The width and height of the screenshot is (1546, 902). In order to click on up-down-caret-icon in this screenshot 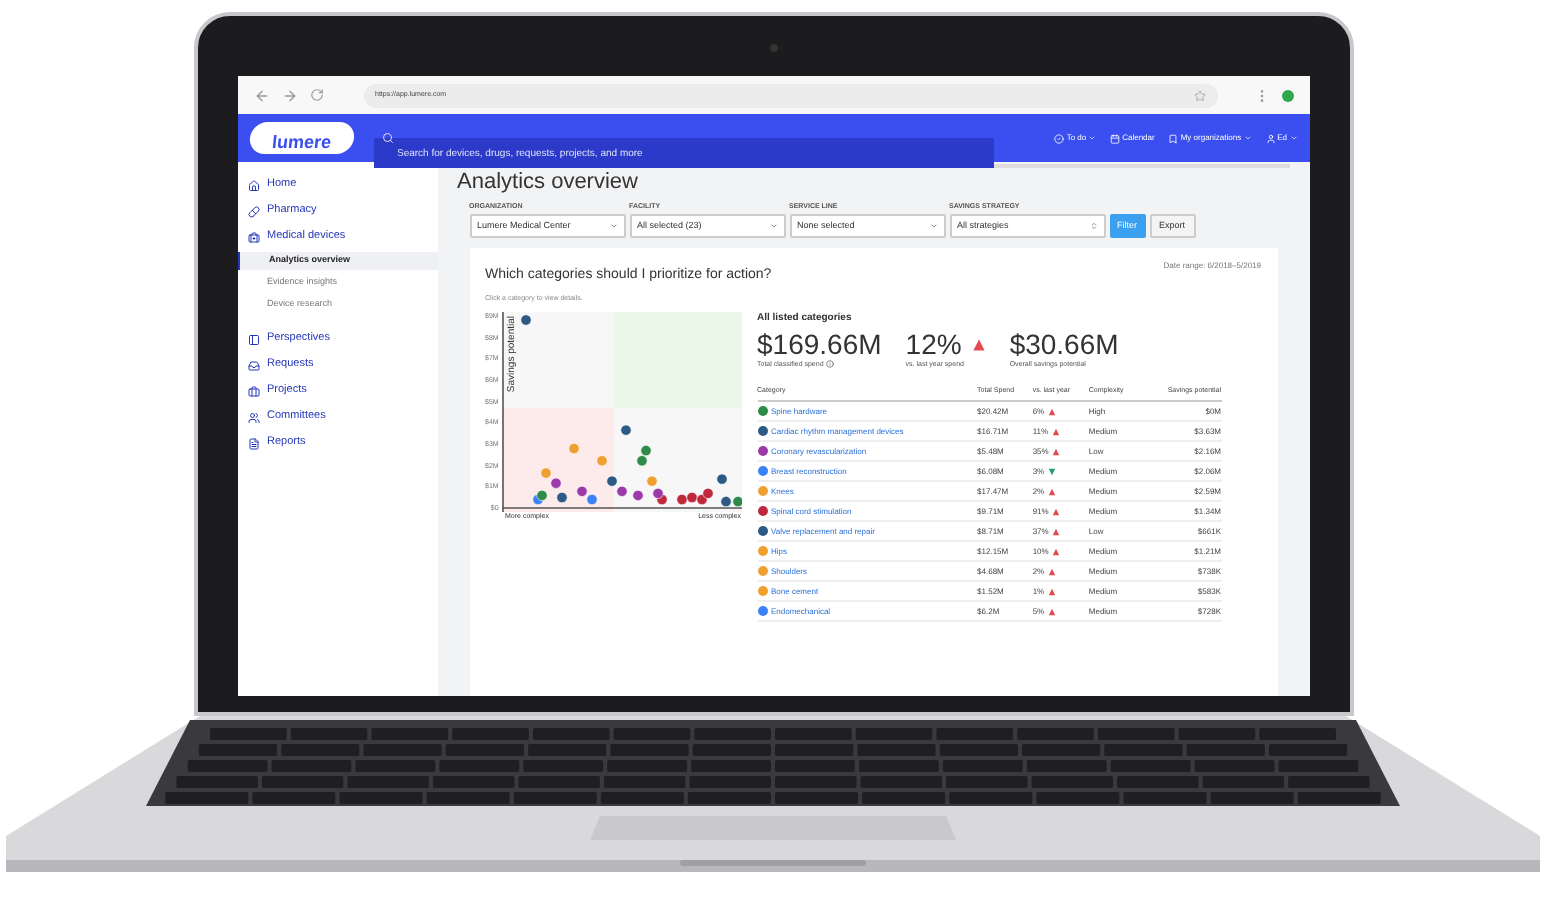, I will do `click(1093, 226)`.